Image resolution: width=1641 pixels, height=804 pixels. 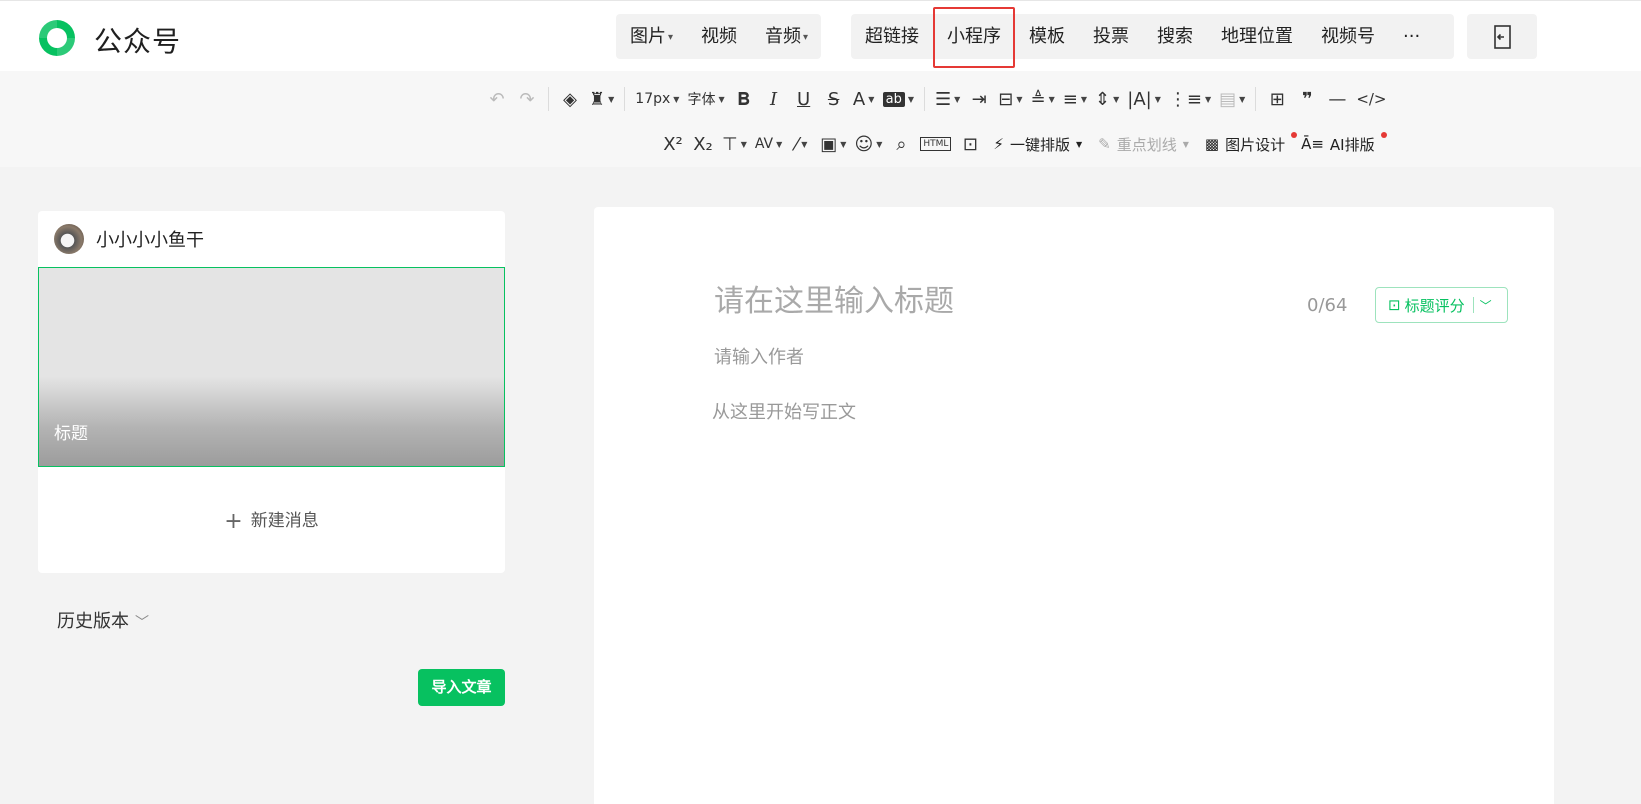 I want to click on font-color-button: A ▼, so click(x=864, y=99).